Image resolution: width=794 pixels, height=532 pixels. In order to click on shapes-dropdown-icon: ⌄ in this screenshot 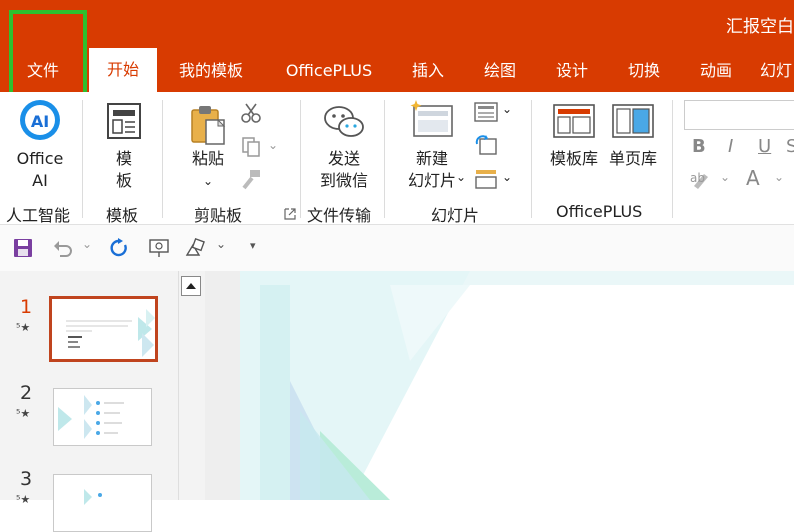, I will do `click(221, 244)`.